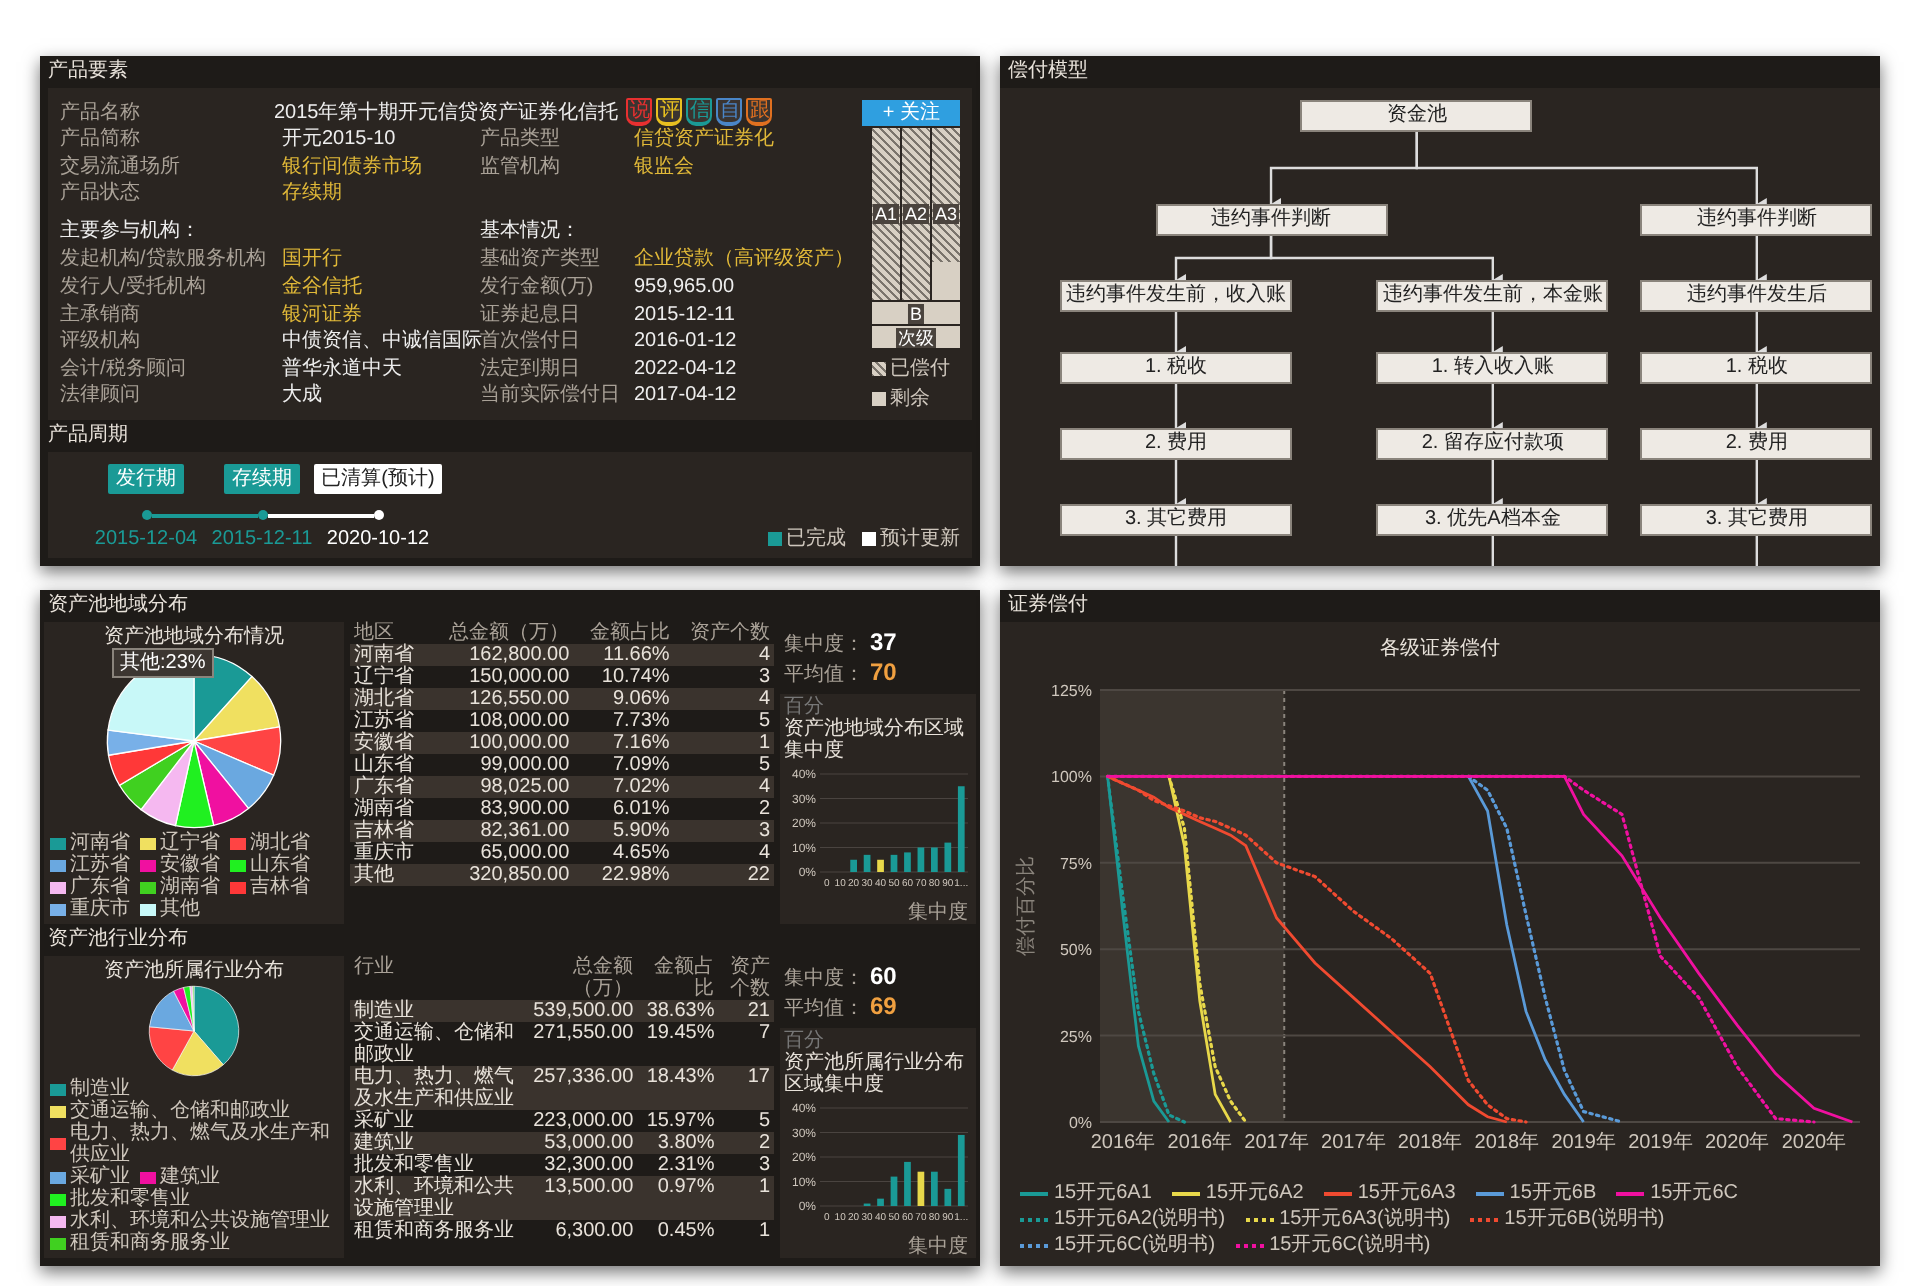 The height and width of the screenshot is (1286, 1920). What do you see at coordinates (747, 169) in the screenshot?
I see `field-link: 银监会` at bounding box center [747, 169].